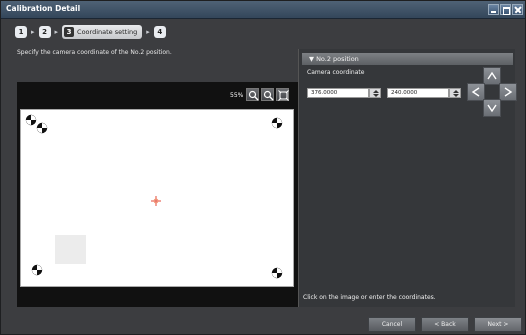  Describe the element at coordinates (493, 9) in the screenshot. I see `minimize-button` at that location.